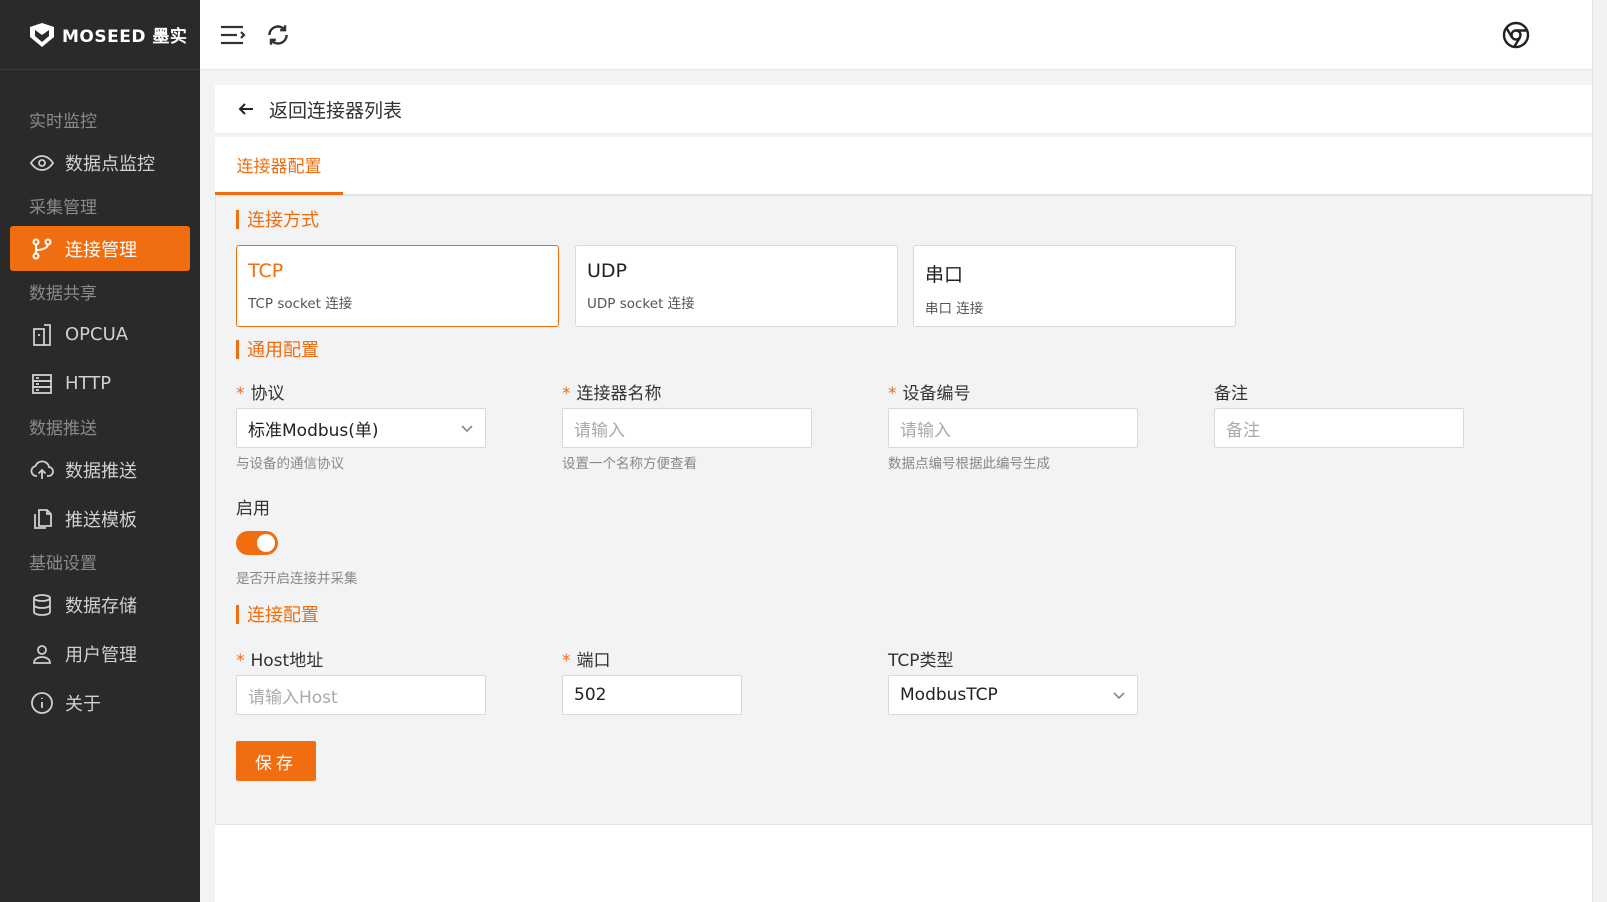  Describe the element at coordinates (903, 166) in the screenshot. I see `tabs: 连接器配置` at that location.